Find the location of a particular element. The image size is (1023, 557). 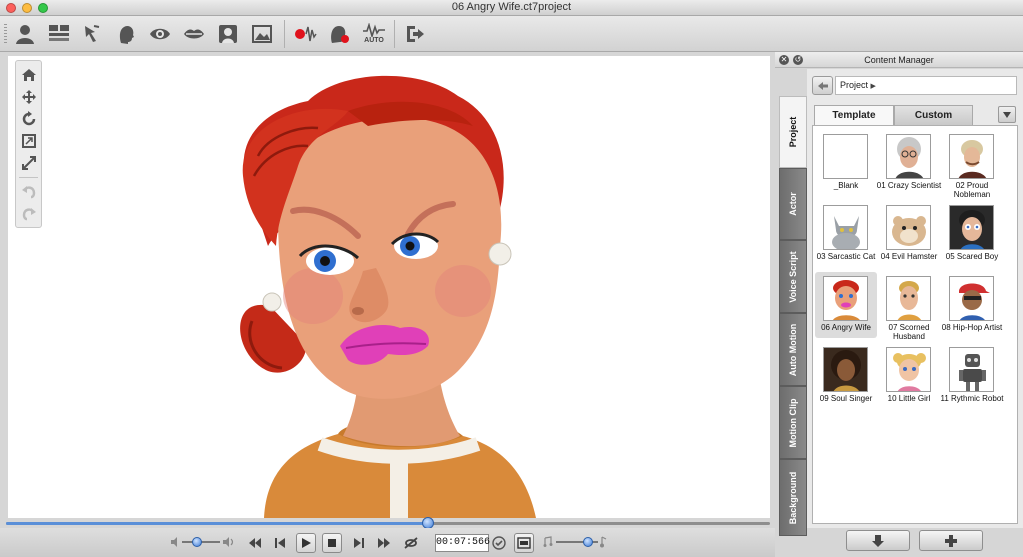

template-label: 08 Hip-Hop Artist is located at coordinates (972, 327).